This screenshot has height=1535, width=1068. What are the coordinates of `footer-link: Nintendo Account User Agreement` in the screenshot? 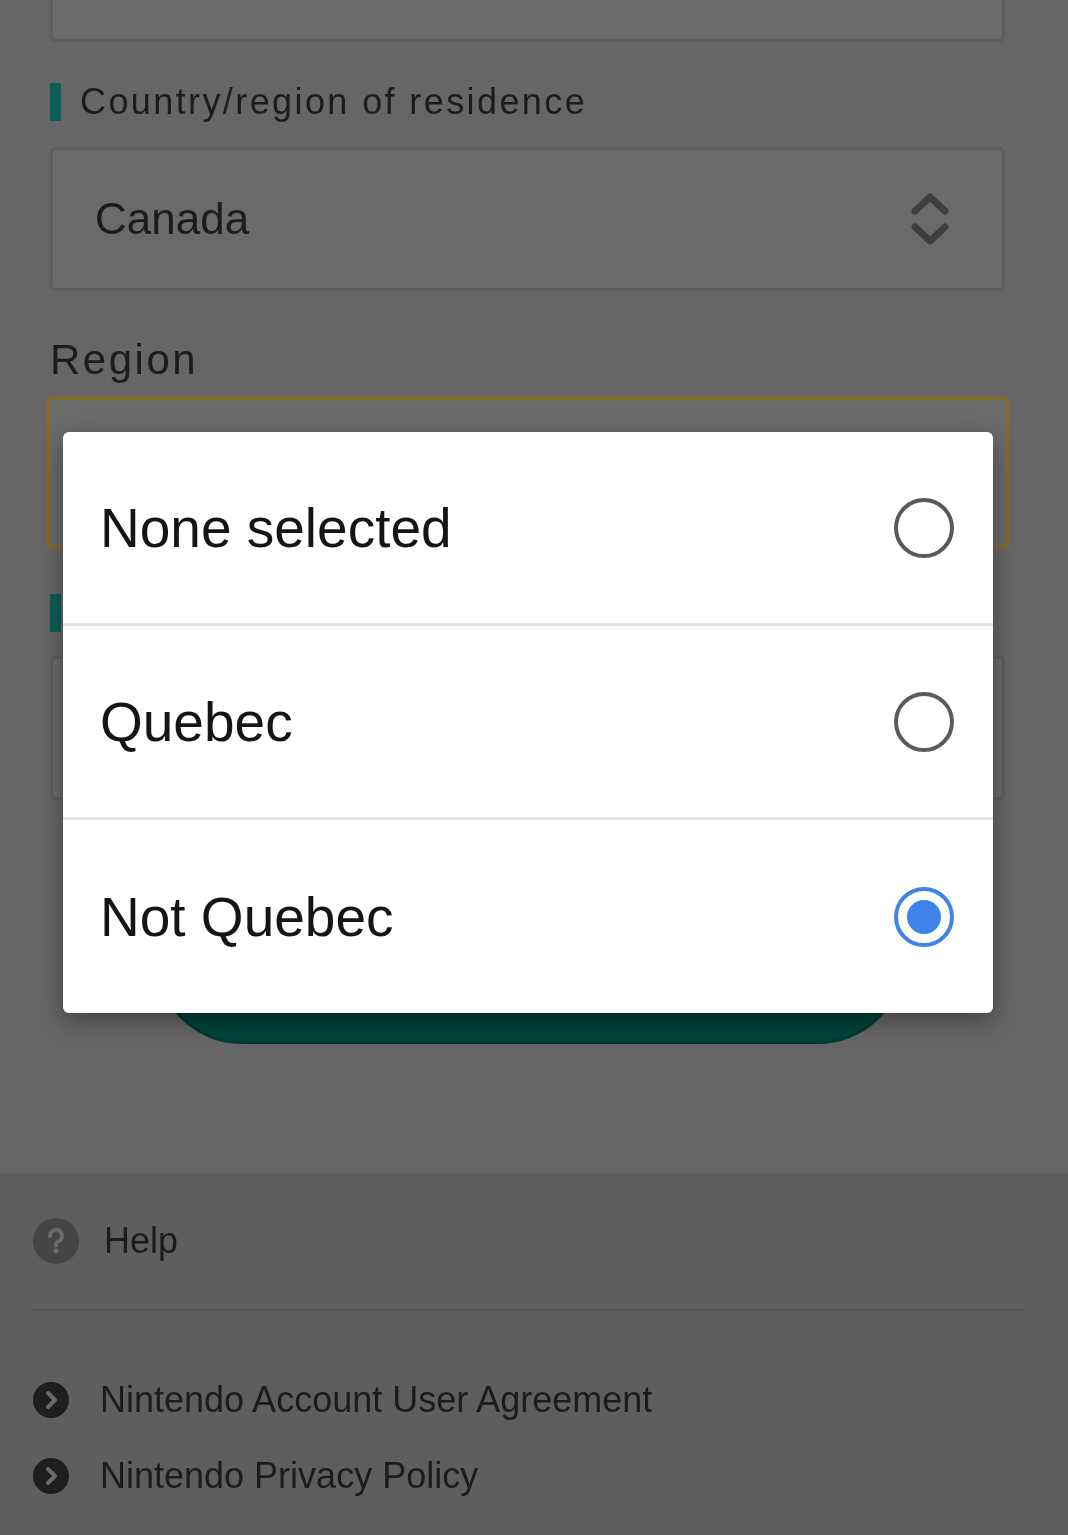 It's located at (376, 1400).